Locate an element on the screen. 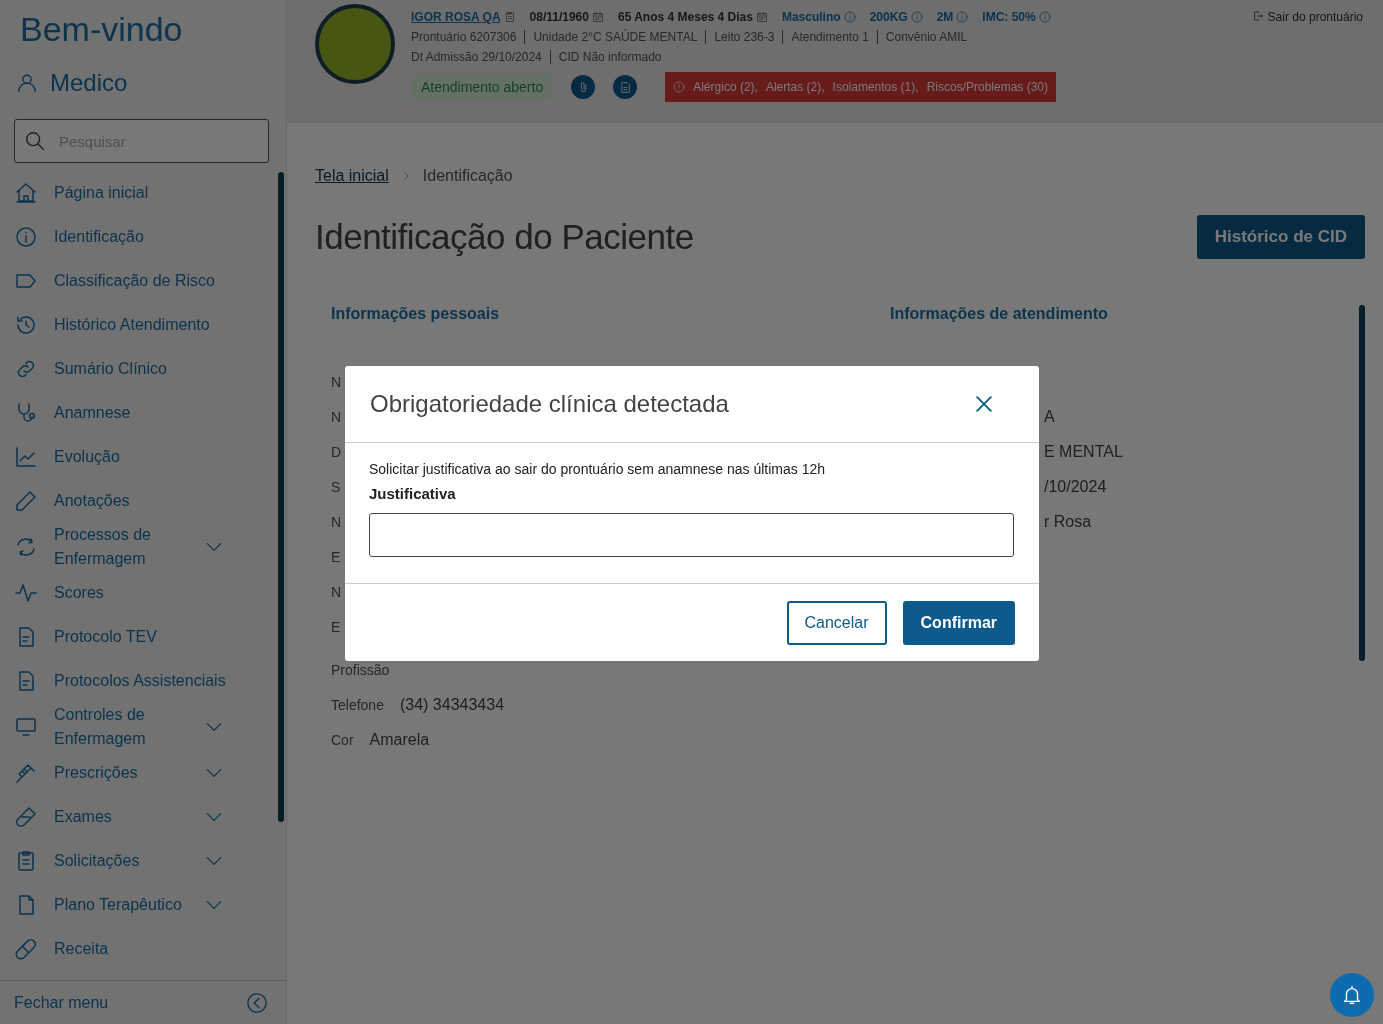 This screenshot has height=1024, width=1383. alerts-banner: Alérgico (2), Alertas (2), Isolamentos (1), Riscos/Problemas (30) is located at coordinates (860, 87).